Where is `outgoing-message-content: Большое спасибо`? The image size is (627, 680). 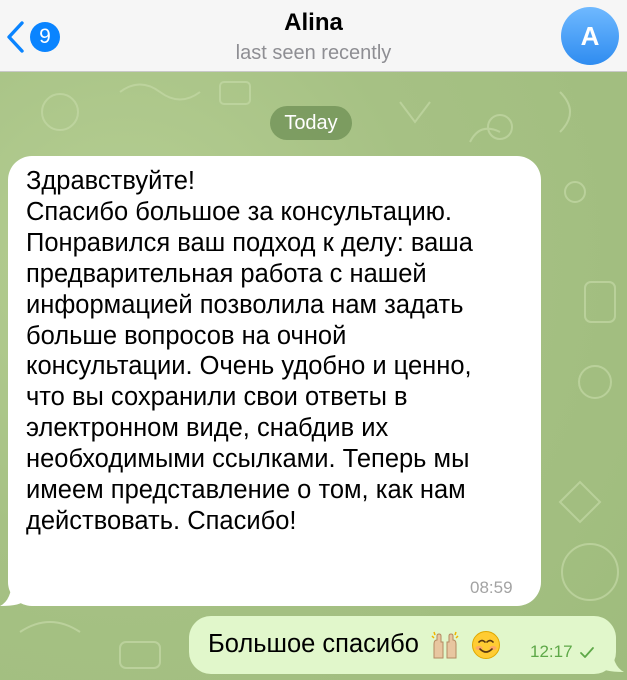 outgoing-message-content: Большое спасибо is located at coordinates (354, 644).